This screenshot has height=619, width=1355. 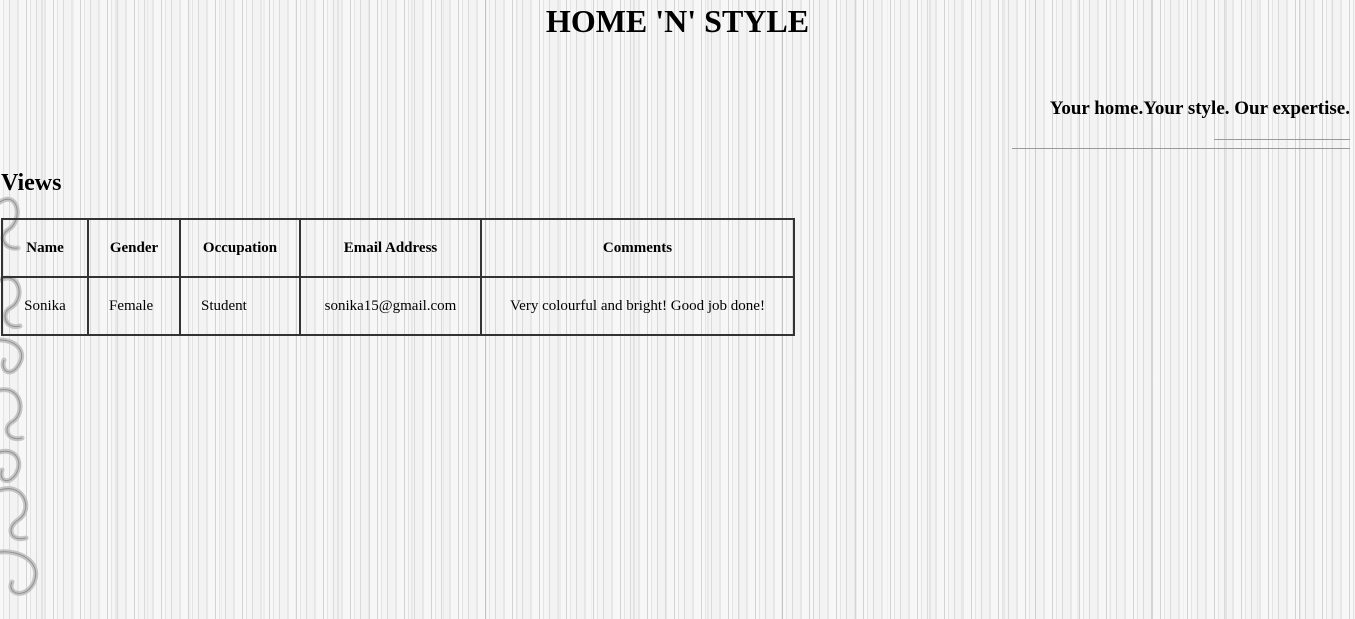 What do you see at coordinates (45, 306) in the screenshot?
I see `cell-name: Sonika` at bounding box center [45, 306].